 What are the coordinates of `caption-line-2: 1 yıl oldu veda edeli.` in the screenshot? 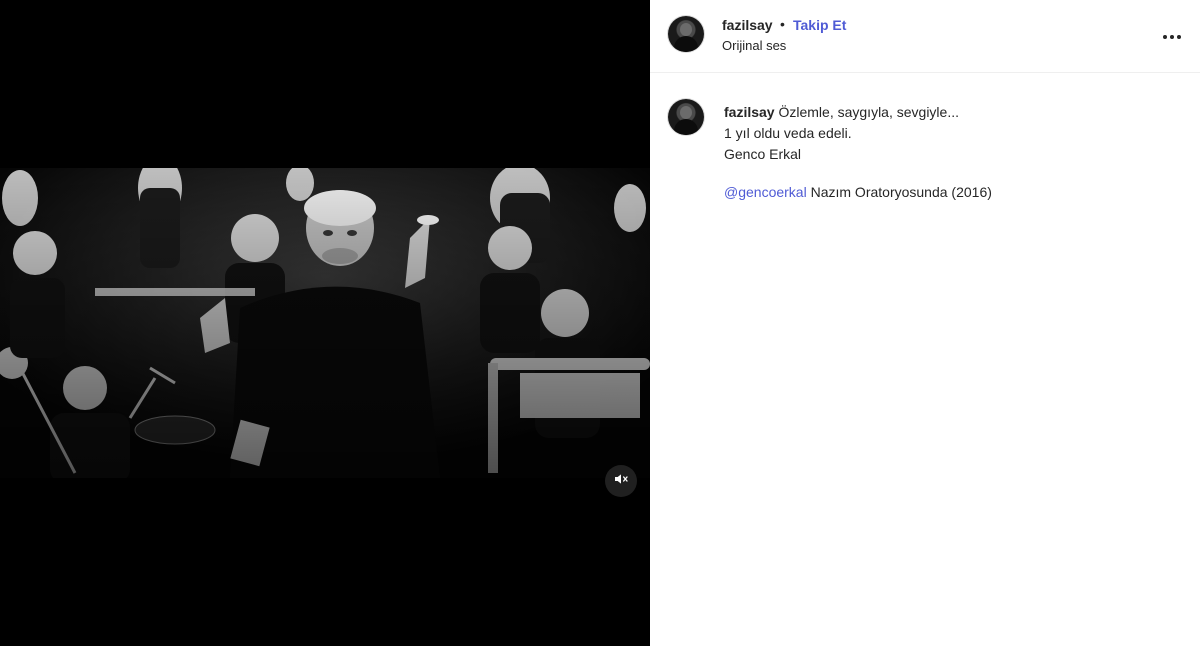 It's located at (788, 133).